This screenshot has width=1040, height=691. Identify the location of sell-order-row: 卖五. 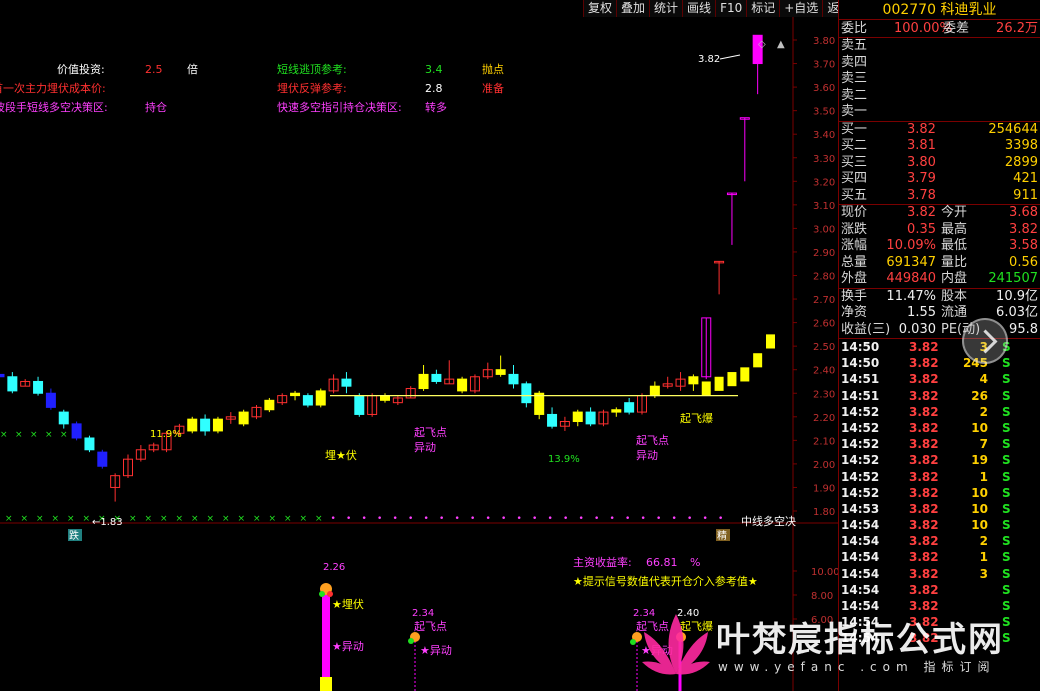
(939, 46).